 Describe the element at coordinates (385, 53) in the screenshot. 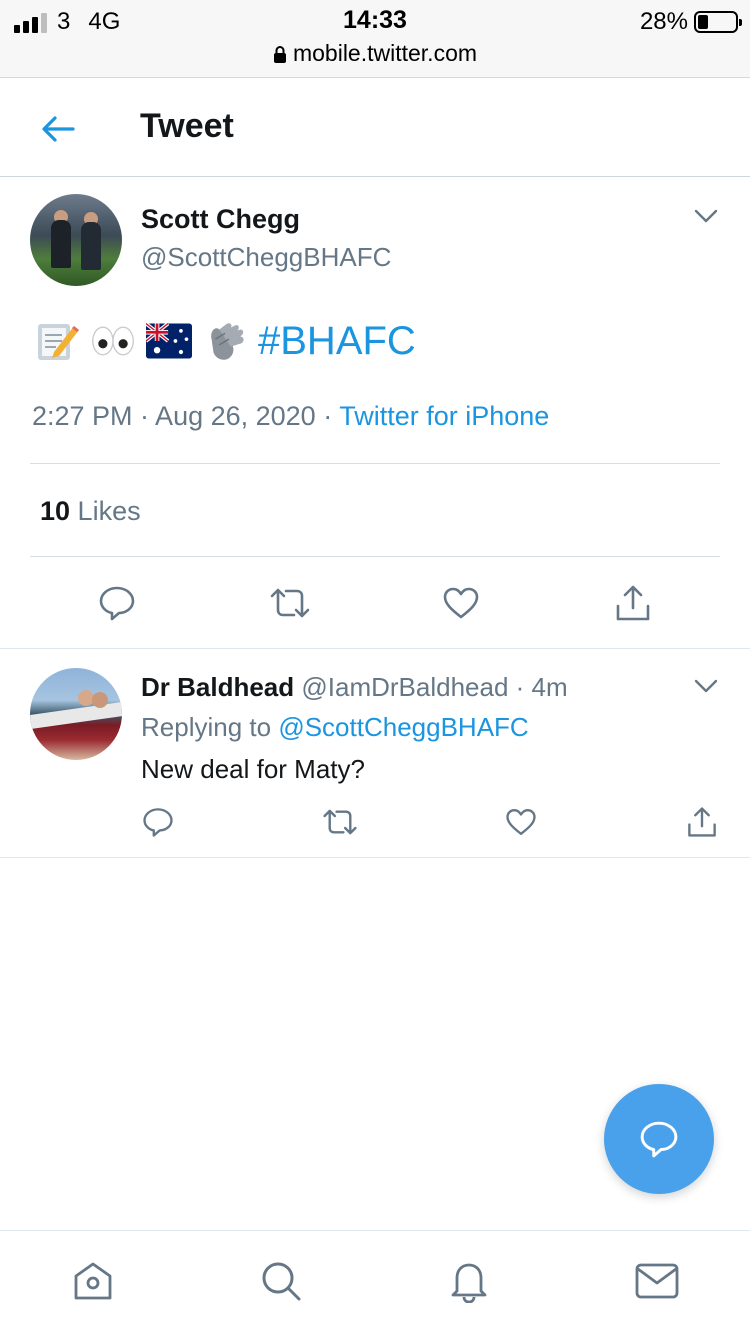

I see `url-text: mobile.twitter.com` at that location.